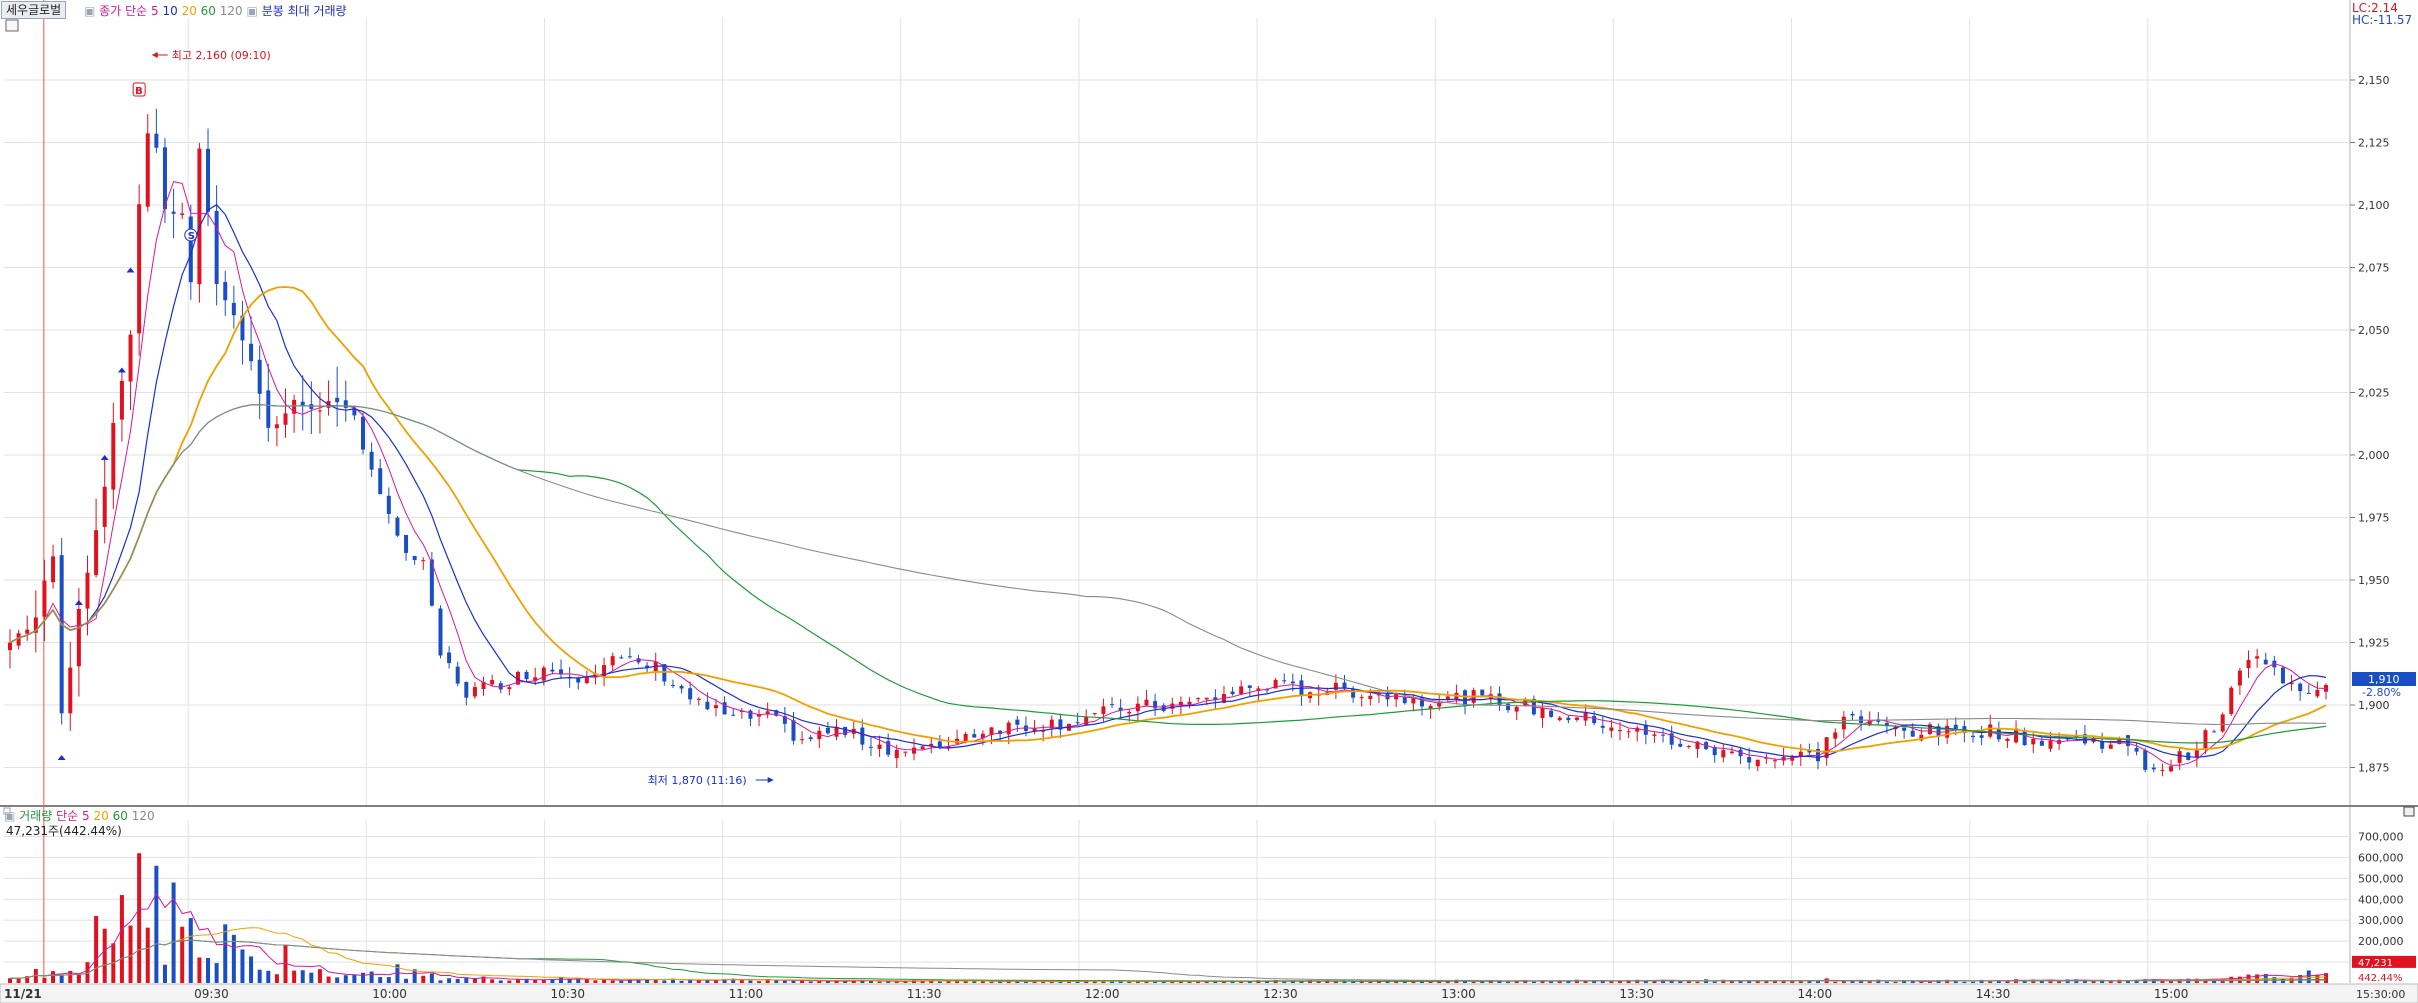  What do you see at coordinates (208, 11) in the screenshot?
I see `ma-60-label: 60` at bounding box center [208, 11].